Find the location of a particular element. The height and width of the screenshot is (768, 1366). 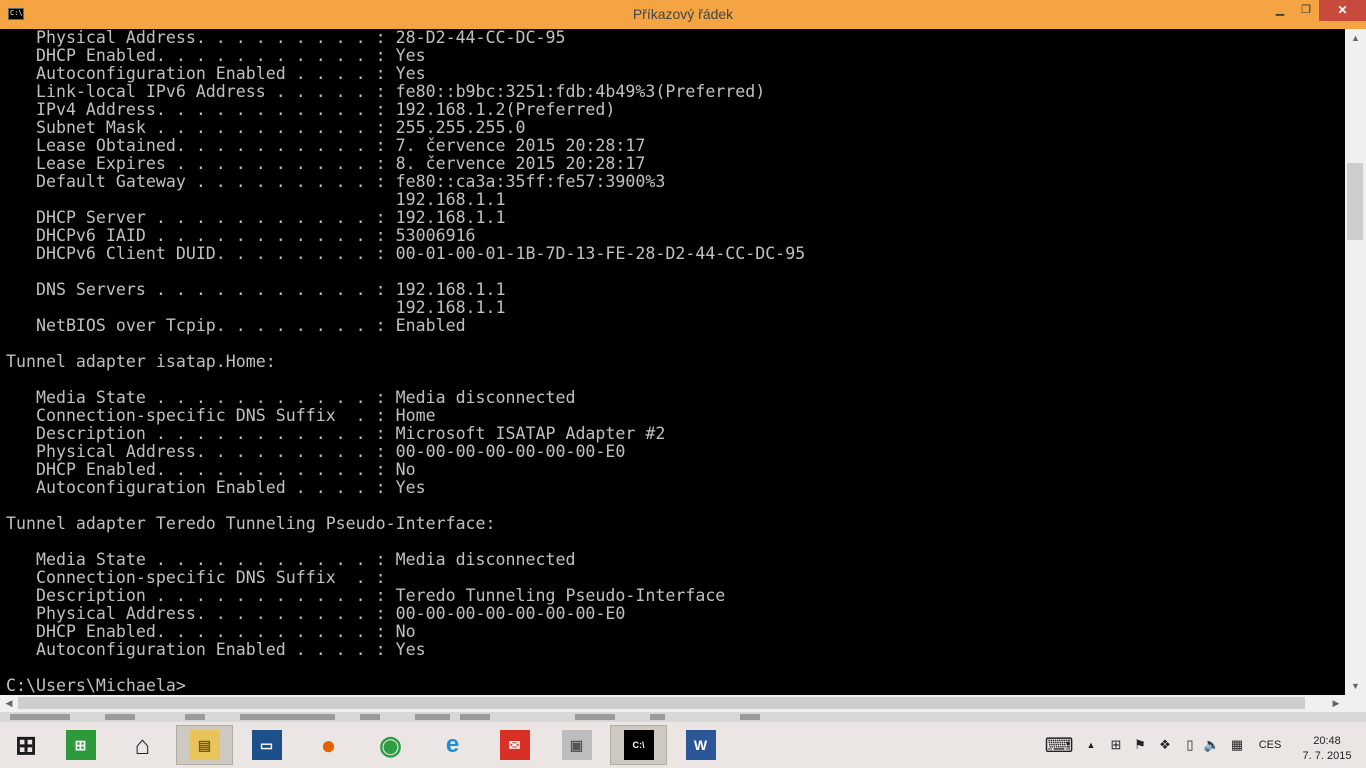

vertical-scroll-thumb is located at coordinates (1355, 201).